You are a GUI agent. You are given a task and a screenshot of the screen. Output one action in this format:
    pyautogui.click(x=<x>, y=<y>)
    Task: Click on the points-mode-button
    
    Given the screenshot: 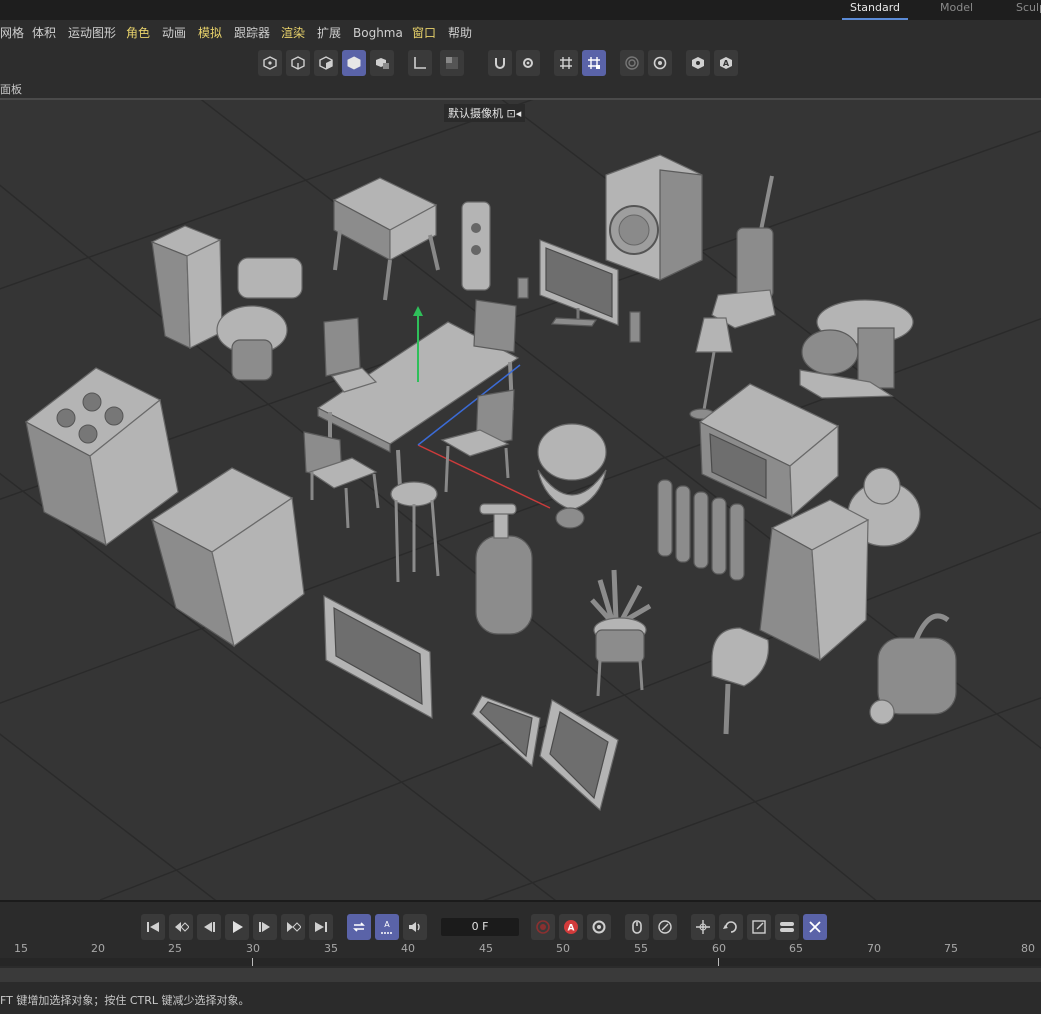 What is the action you would take?
    pyautogui.click(x=270, y=63)
    